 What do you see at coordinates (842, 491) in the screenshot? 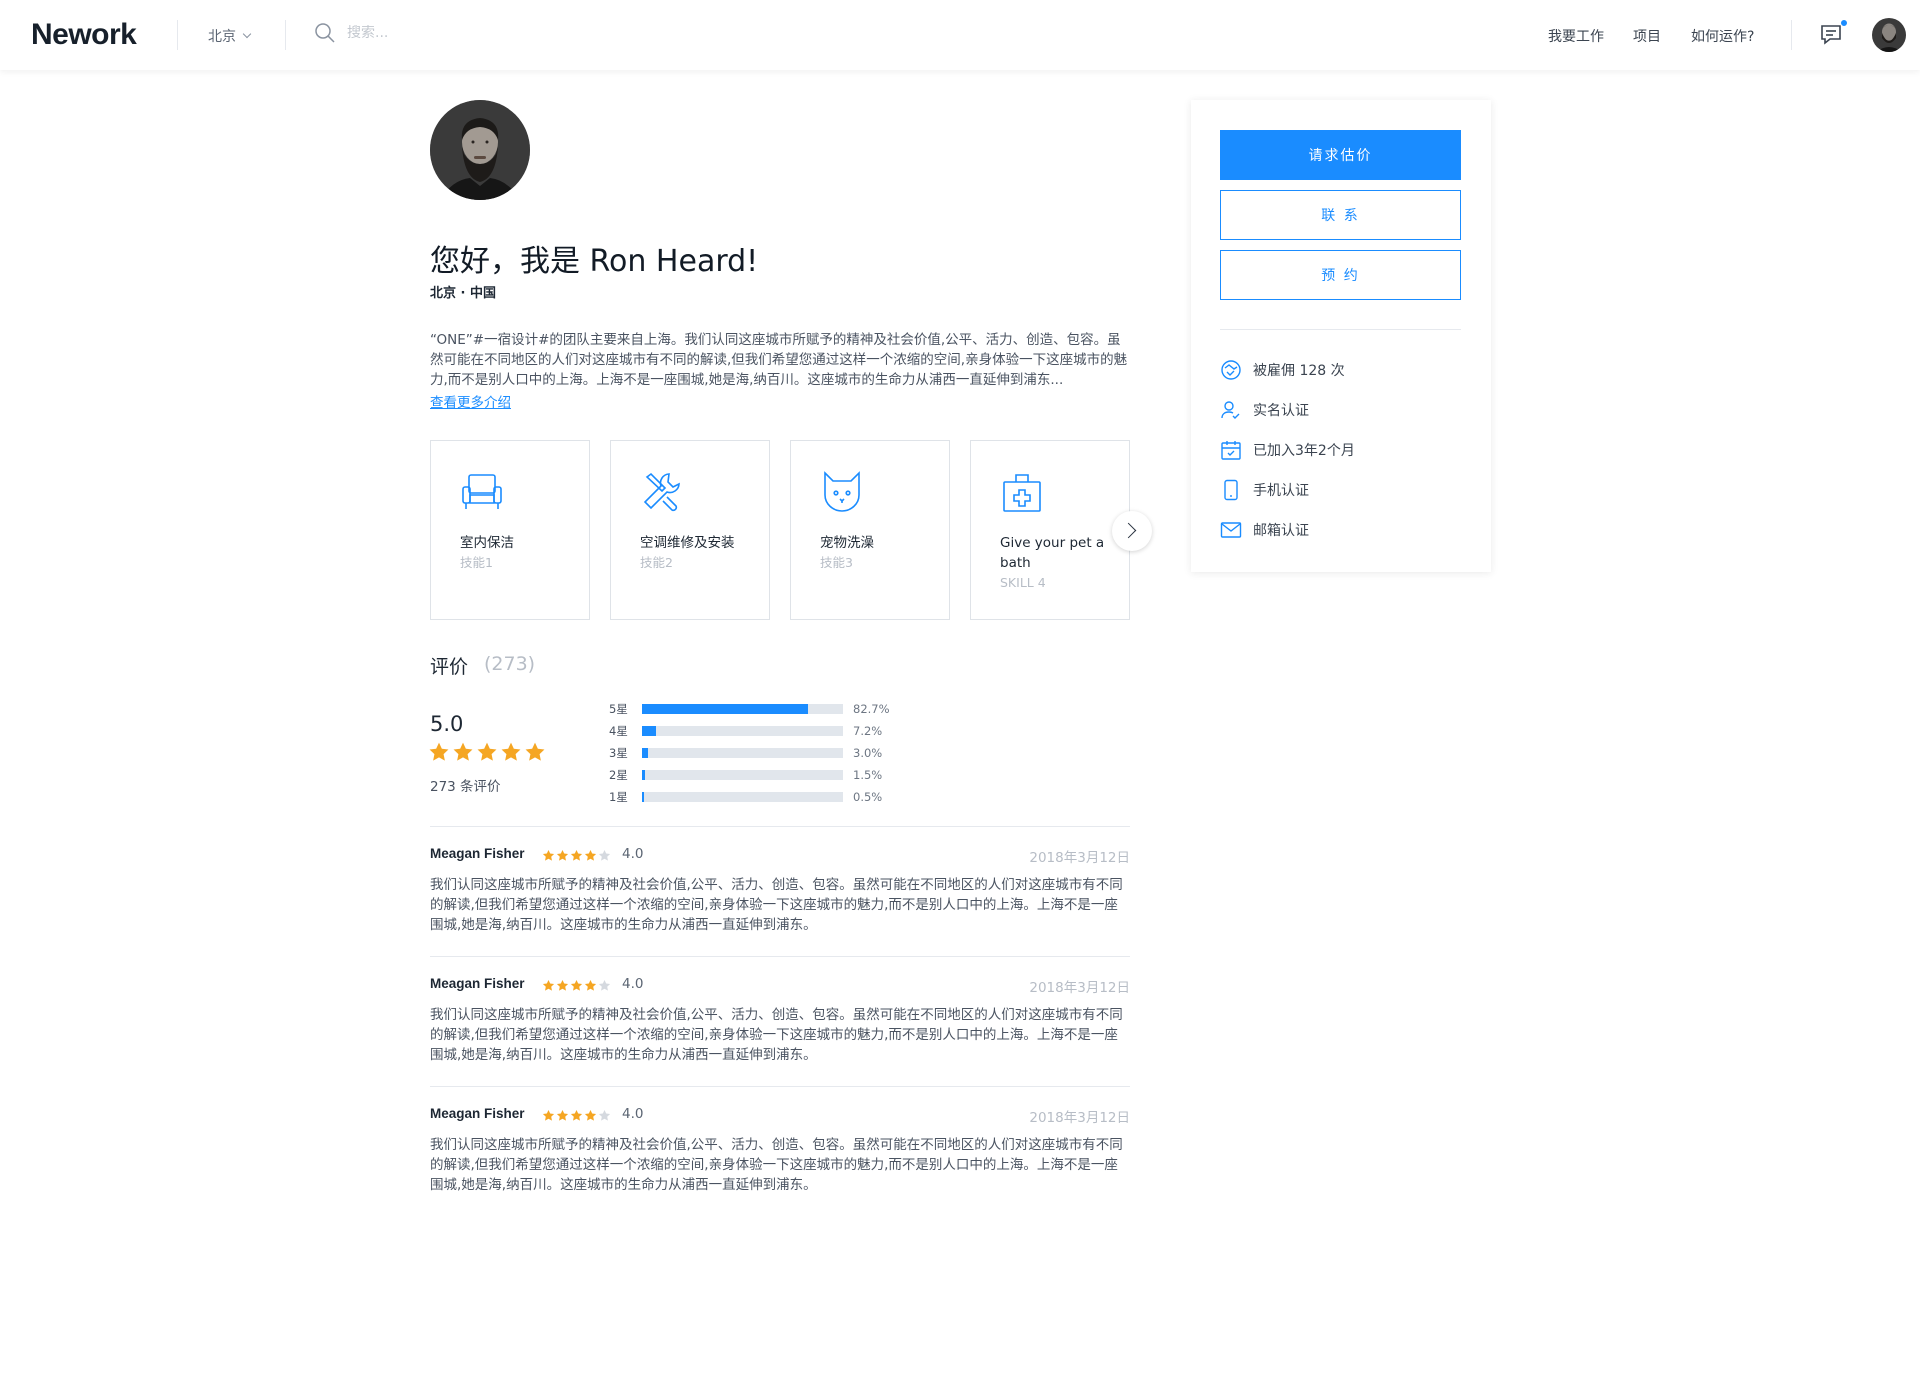
I see `cat-icon` at bounding box center [842, 491].